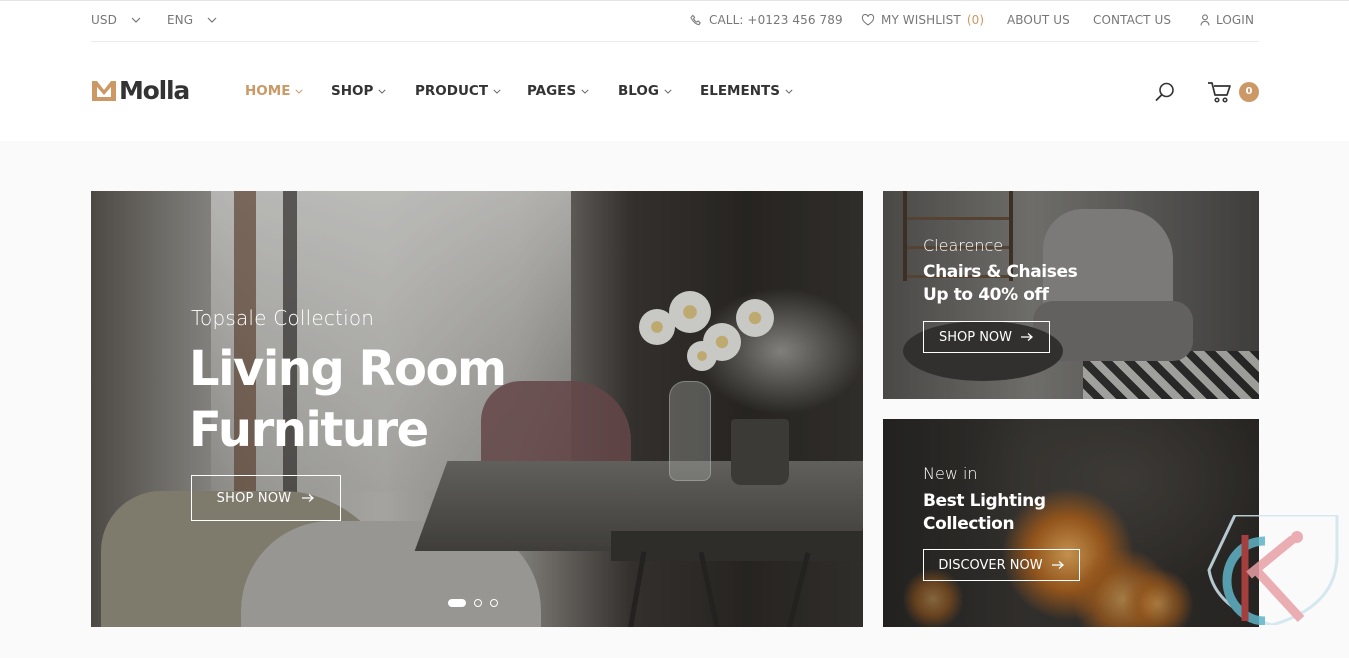 Image resolution: width=1349 pixels, height=658 pixels. What do you see at coordinates (348, 369) in the screenshot?
I see `hero-title-line: Living Room` at bounding box center [348, 369].